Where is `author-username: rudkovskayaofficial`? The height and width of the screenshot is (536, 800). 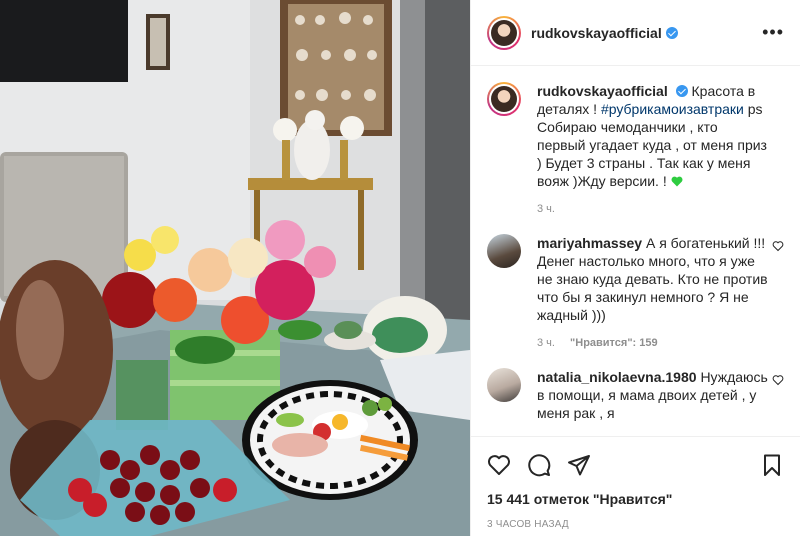 author-username: rudkovskayaofficial is located at coordinates (596, 33).